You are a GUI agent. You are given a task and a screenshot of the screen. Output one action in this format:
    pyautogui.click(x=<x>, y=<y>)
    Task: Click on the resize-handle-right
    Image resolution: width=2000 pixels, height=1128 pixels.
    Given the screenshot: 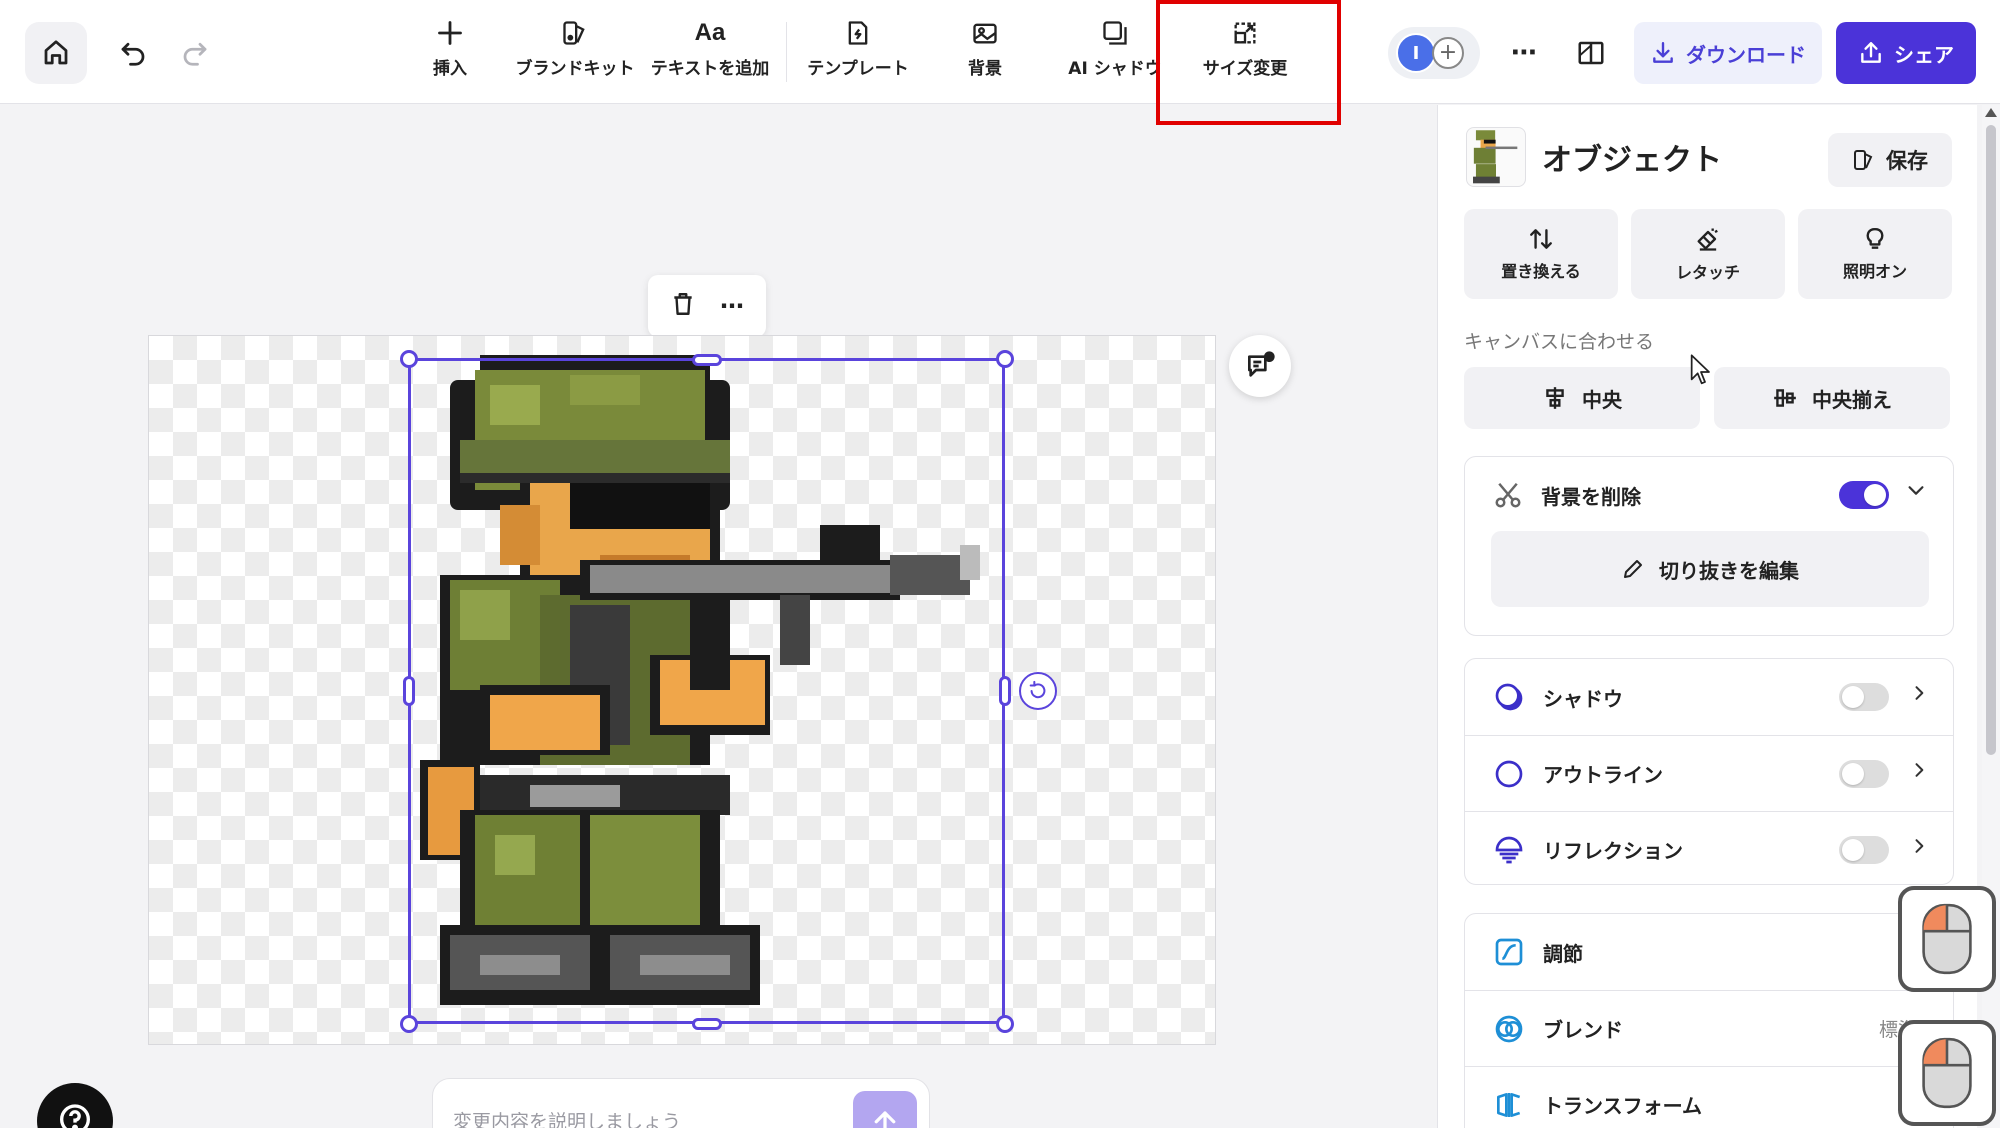 What is the action you would take?
    pyautogui.click(x=1005, y=691)
    